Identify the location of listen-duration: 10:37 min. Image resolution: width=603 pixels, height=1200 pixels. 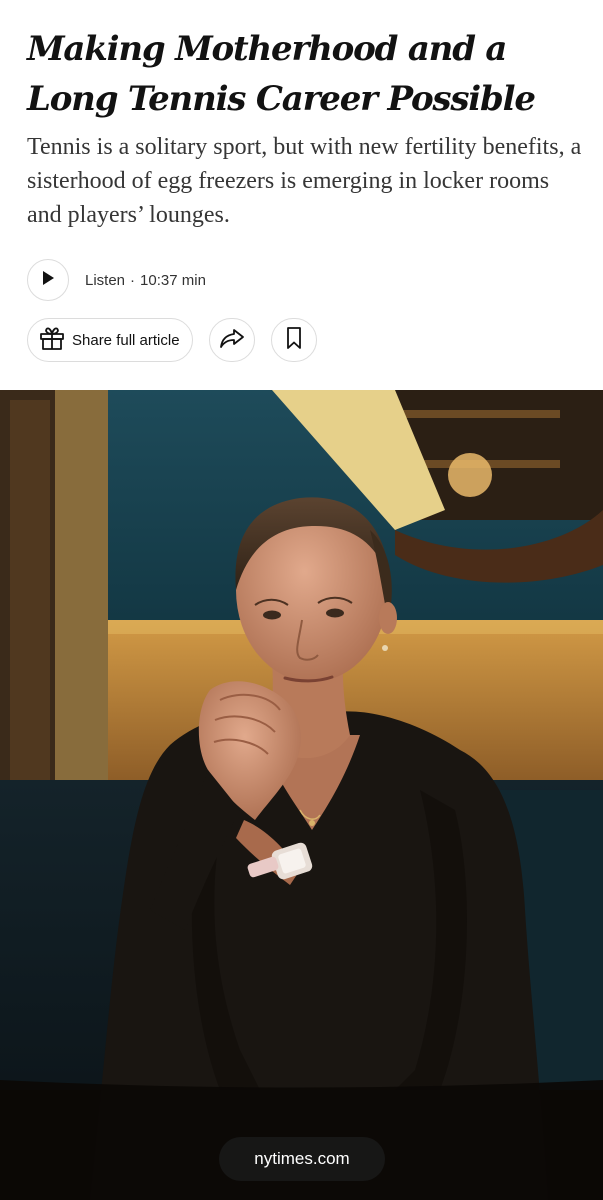
(173, 280).